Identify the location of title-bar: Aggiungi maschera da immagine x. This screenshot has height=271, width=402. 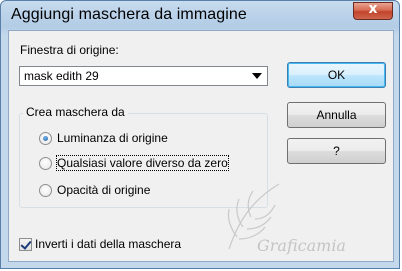
(200, 15).